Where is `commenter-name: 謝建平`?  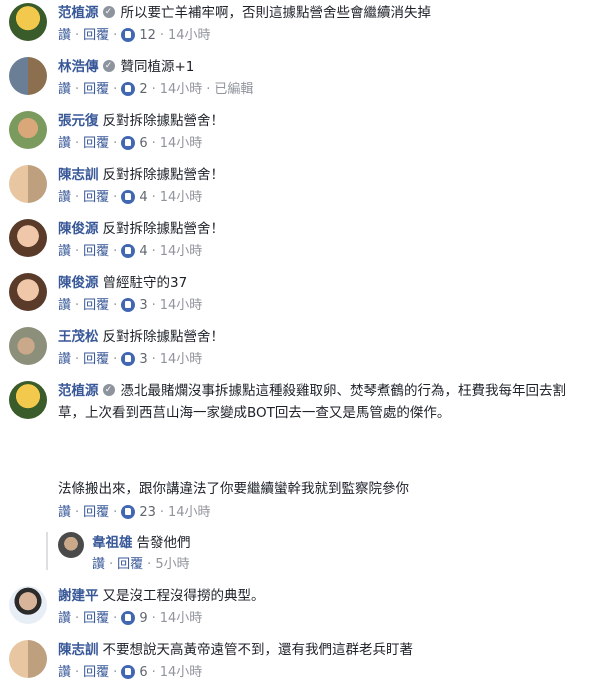
commenter-name: 謝建平 is located at coordinates (78, 596).